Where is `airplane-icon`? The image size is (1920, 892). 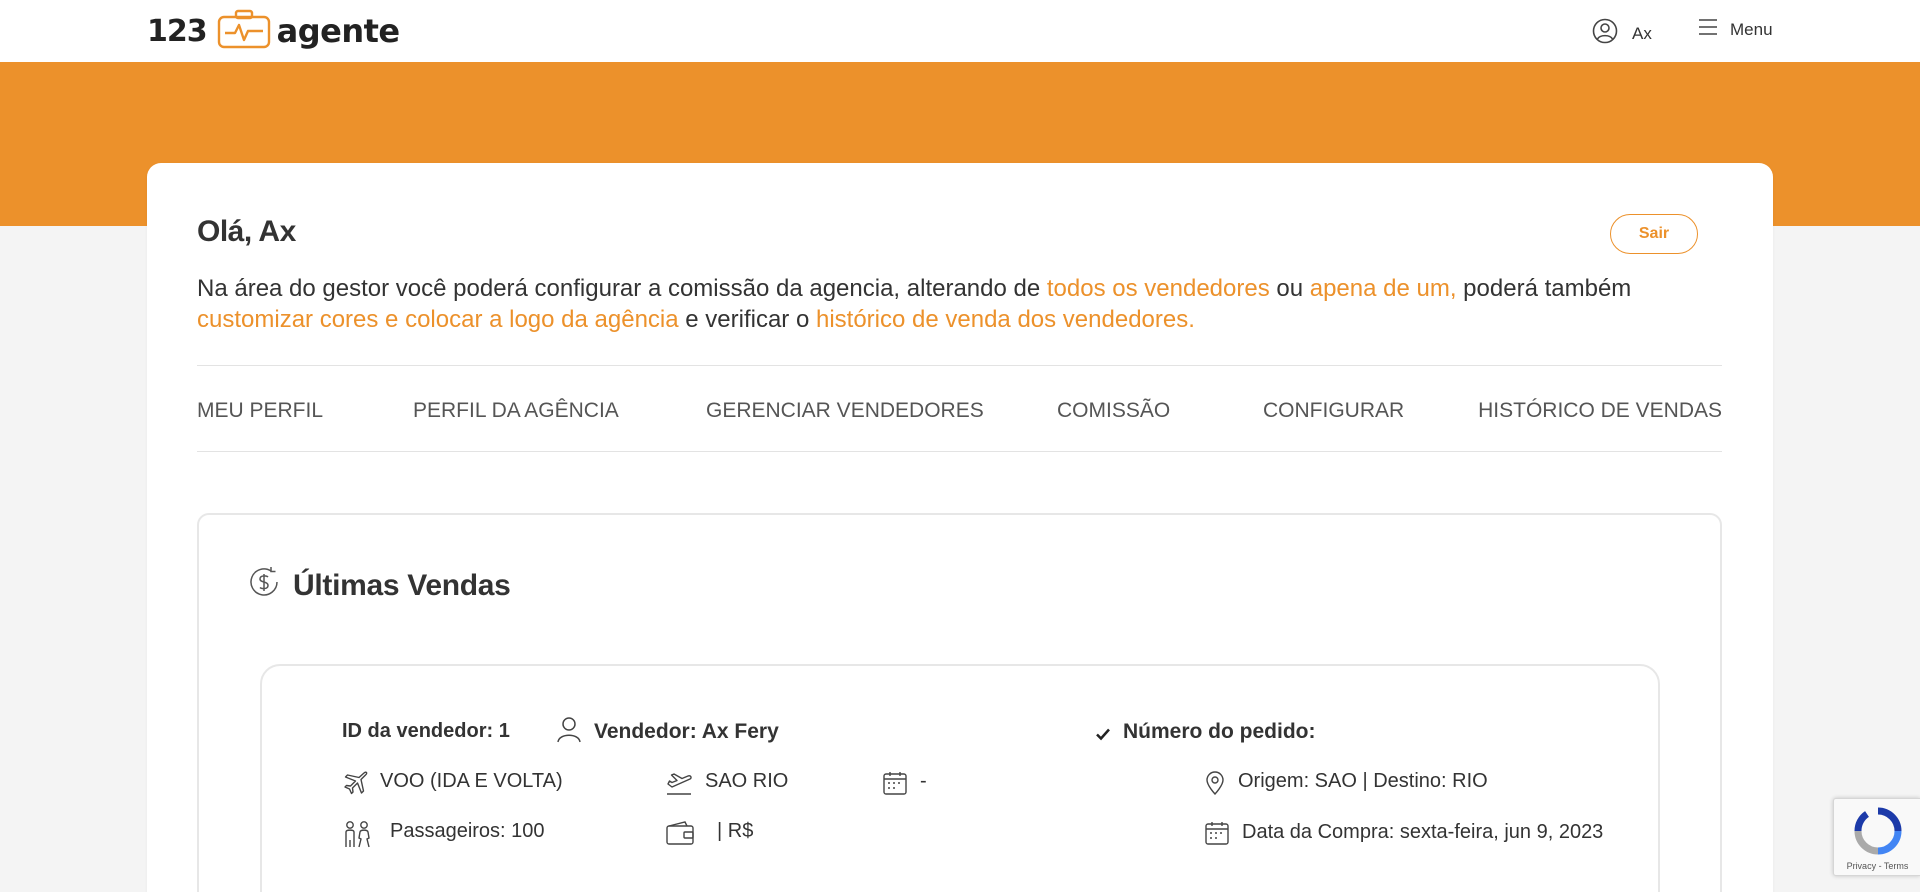
airplane-icon is located at coordinates (355, 786).